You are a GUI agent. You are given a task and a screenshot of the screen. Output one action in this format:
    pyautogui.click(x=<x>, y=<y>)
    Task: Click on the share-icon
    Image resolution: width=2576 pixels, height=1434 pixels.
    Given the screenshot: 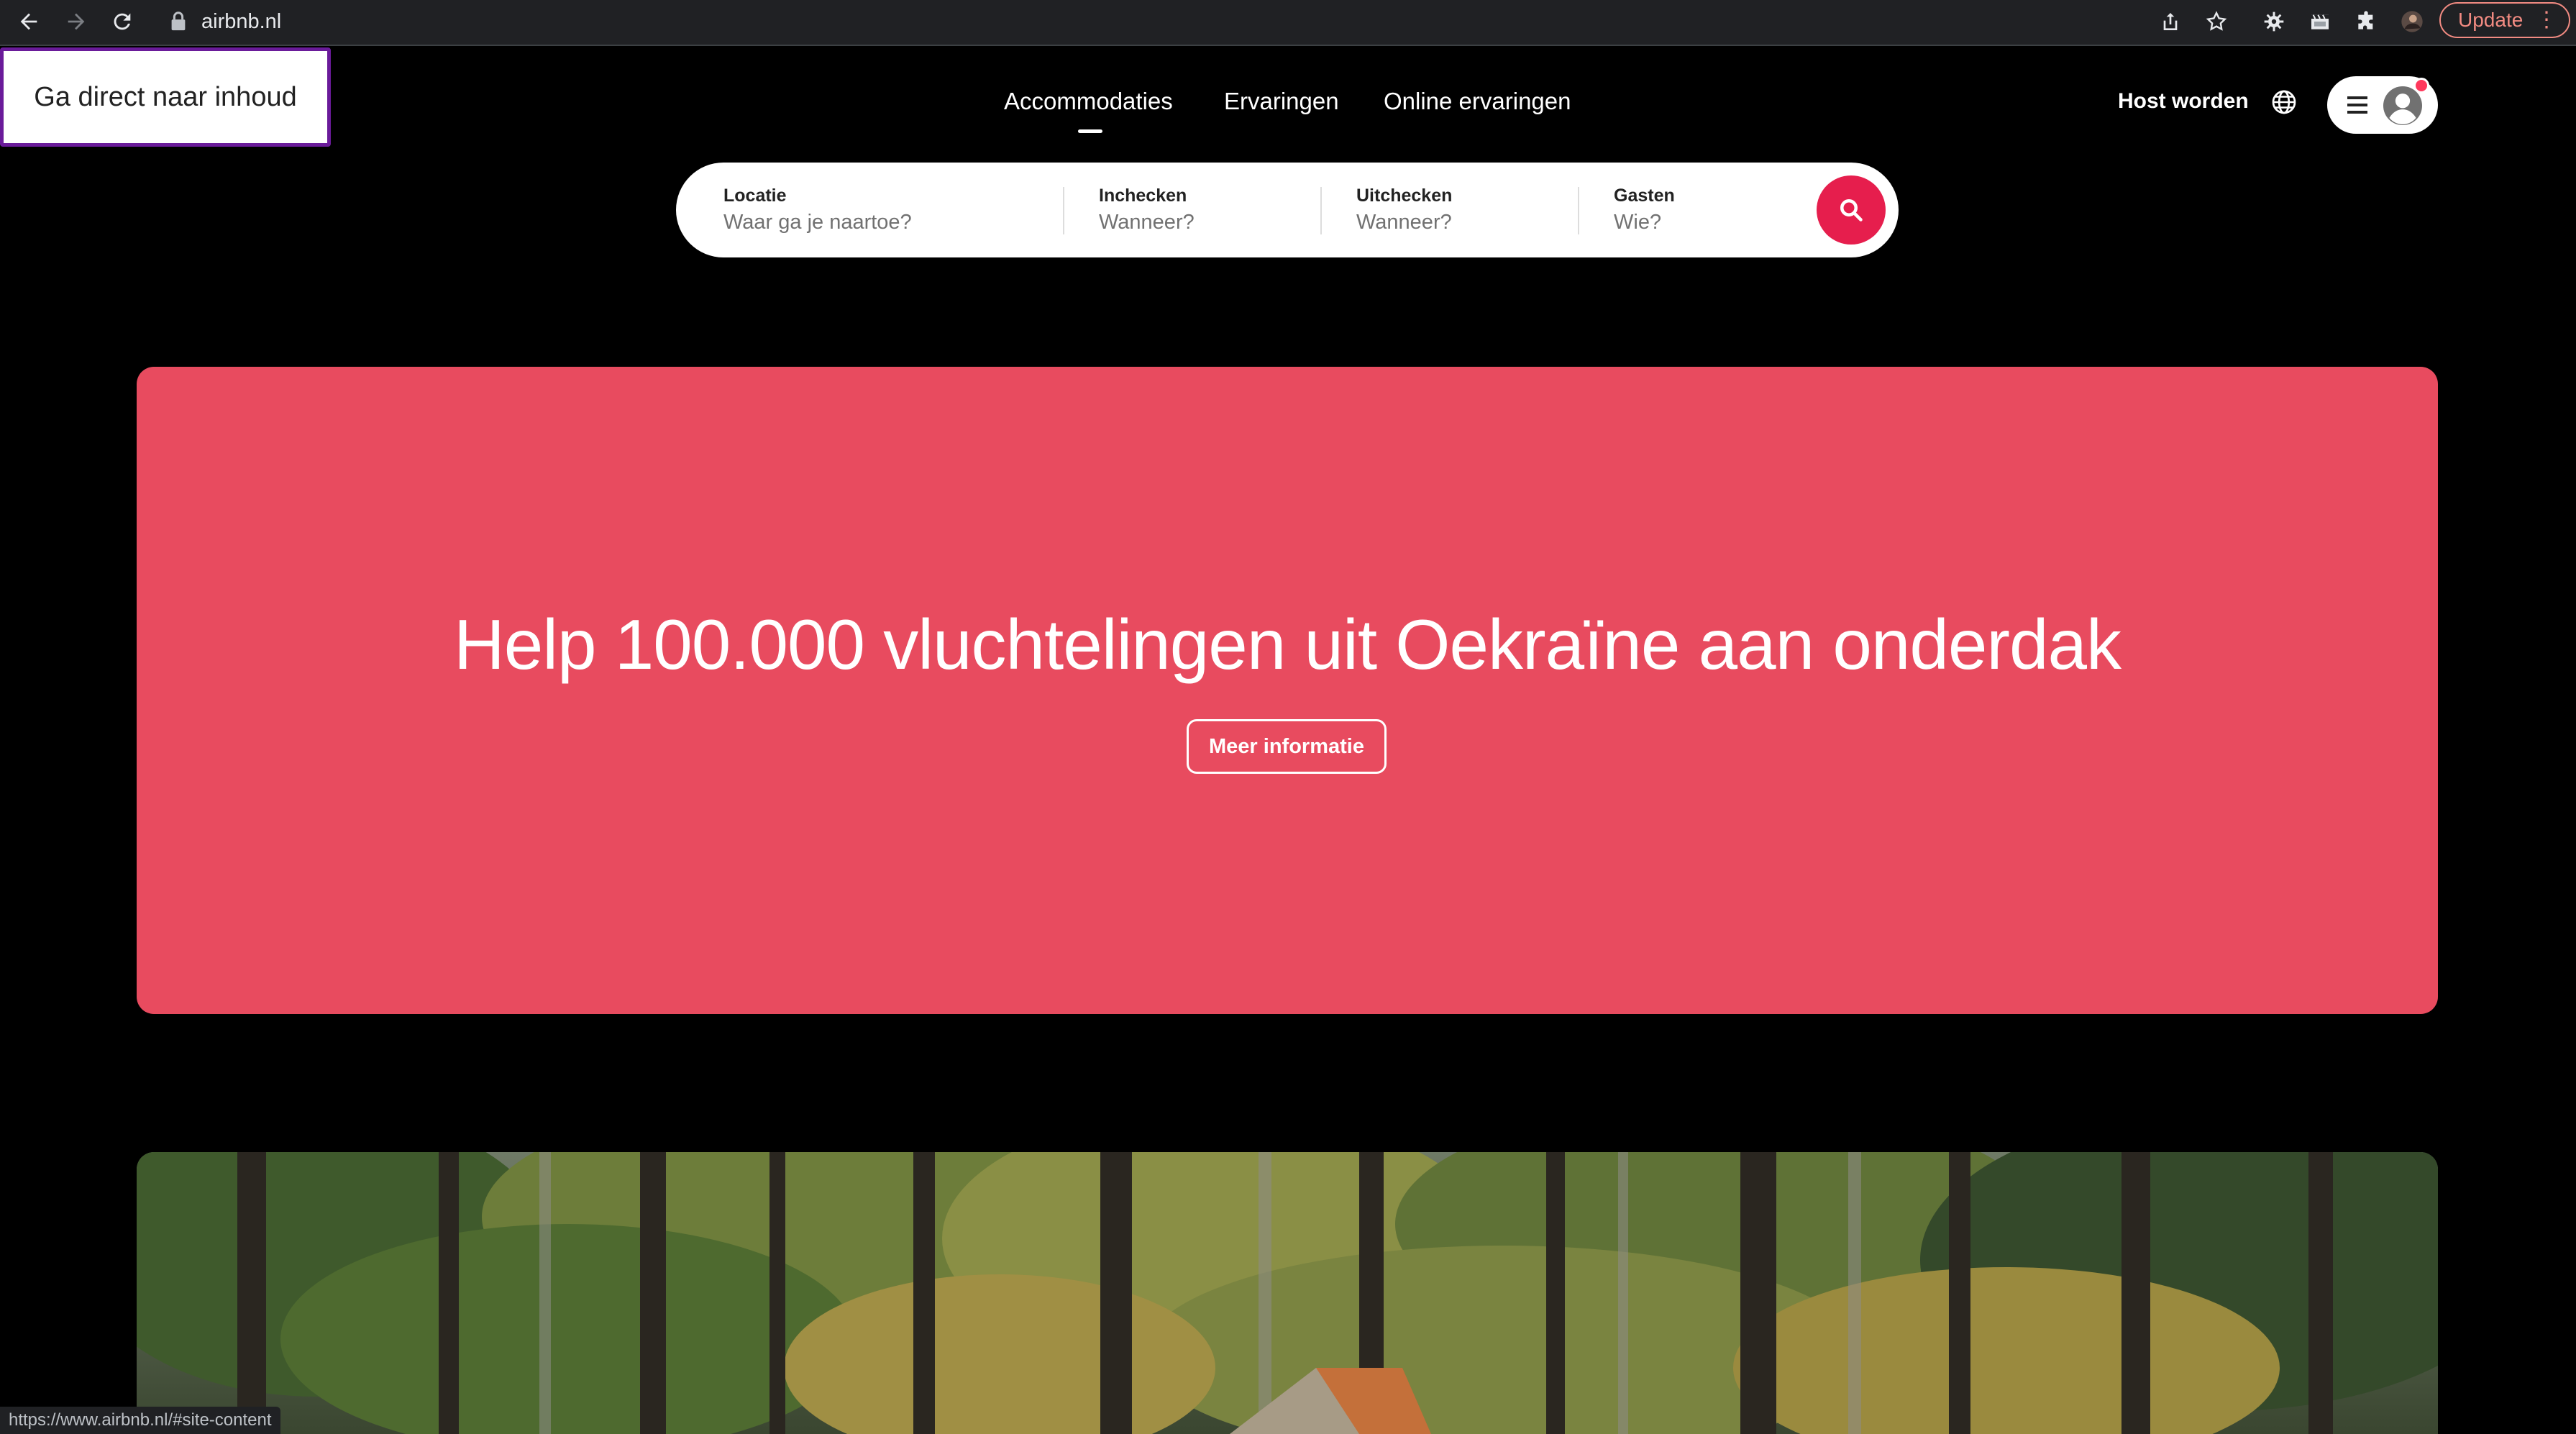 What is the action you would take?
    pyautogui.click(x=2170, y=21)
    